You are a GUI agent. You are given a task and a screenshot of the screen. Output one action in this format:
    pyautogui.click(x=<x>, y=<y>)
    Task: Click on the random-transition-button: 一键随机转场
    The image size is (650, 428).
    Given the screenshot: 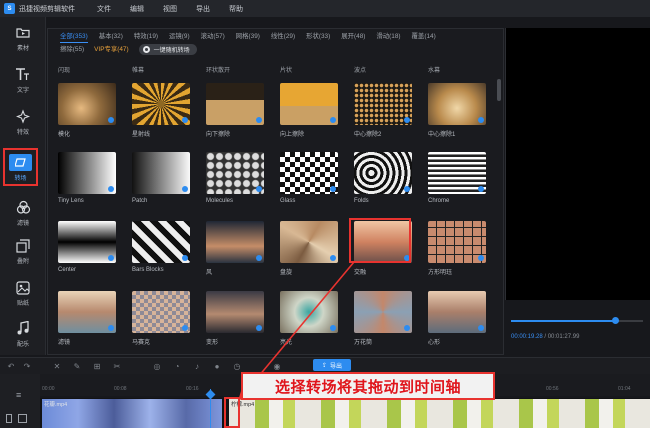 What is the action you would take?
    pyautogui.click(x=167, y=49)
    